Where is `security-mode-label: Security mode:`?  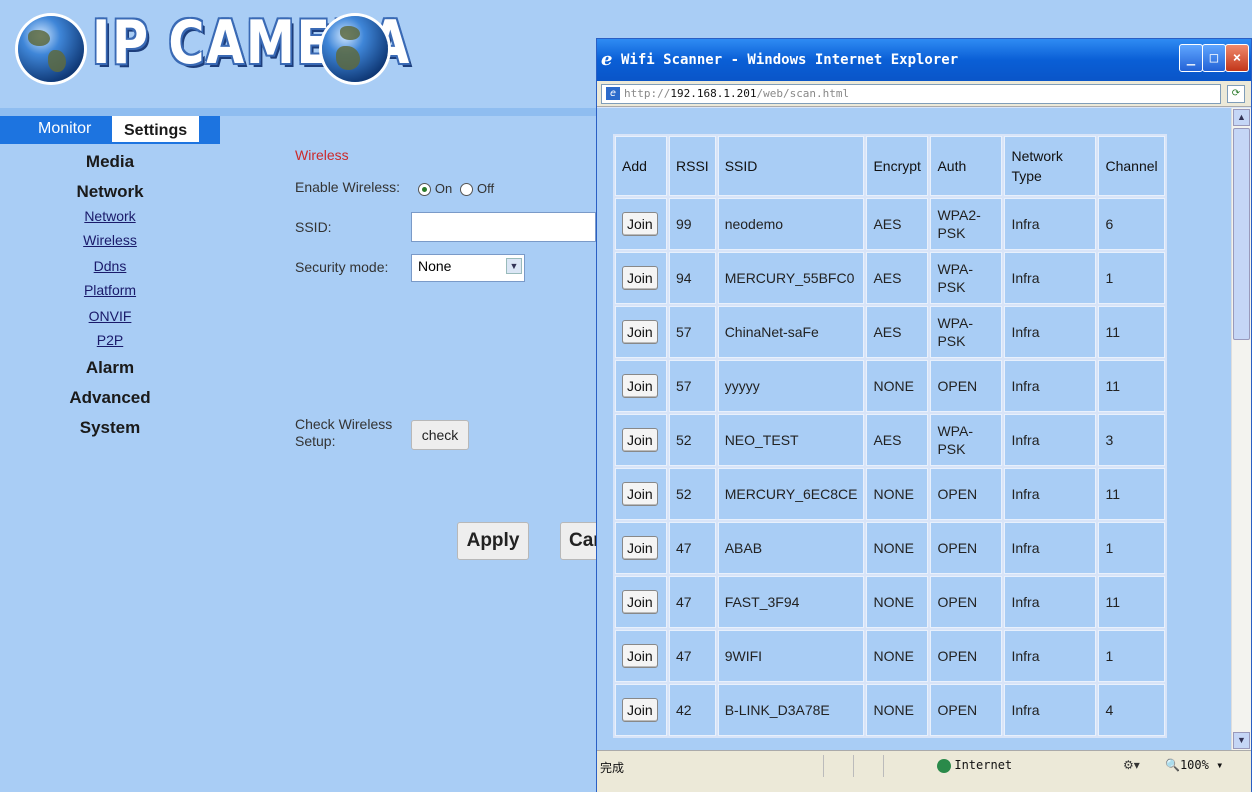 security-mode-label: Security mode: is located at coordinates (342, 267).